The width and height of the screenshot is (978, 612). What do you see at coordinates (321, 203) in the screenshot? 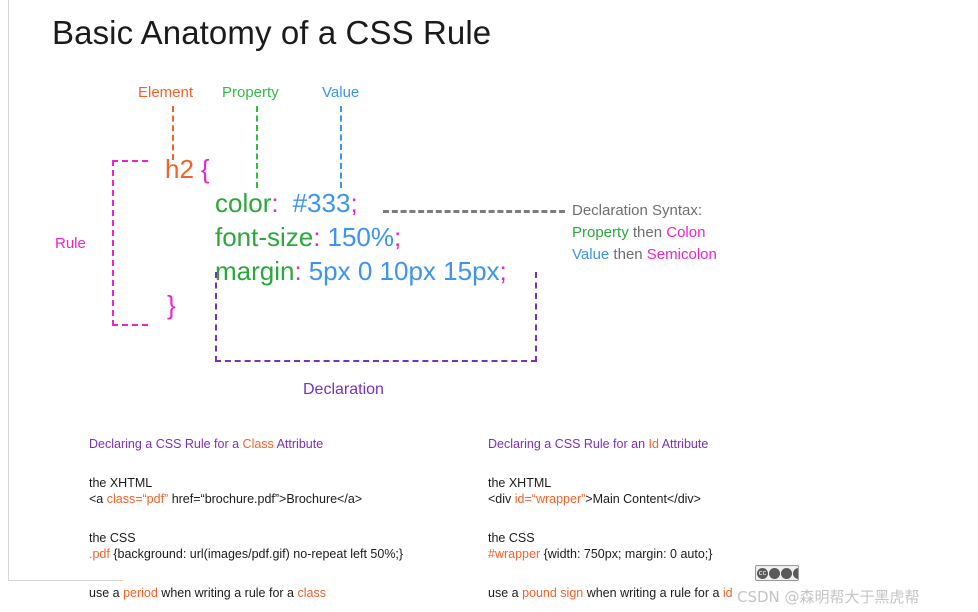
I see `code-value: #333` at bounding box center [321, 203].